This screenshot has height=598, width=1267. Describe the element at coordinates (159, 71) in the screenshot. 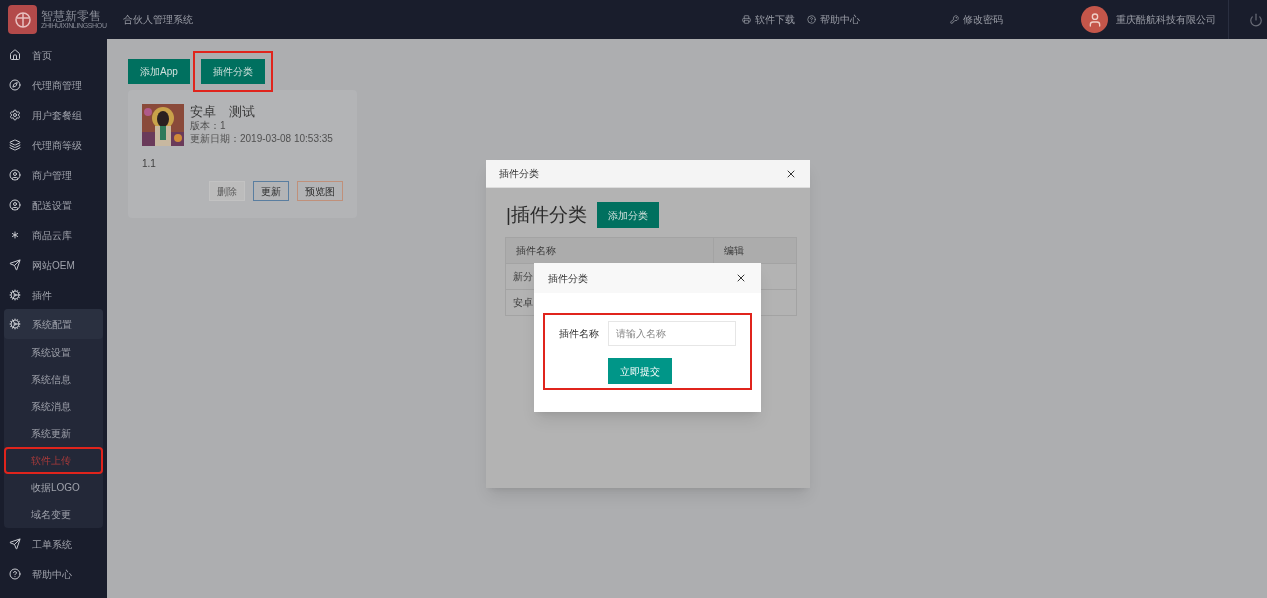

I see `toolbar-button: 添加App` at that location.